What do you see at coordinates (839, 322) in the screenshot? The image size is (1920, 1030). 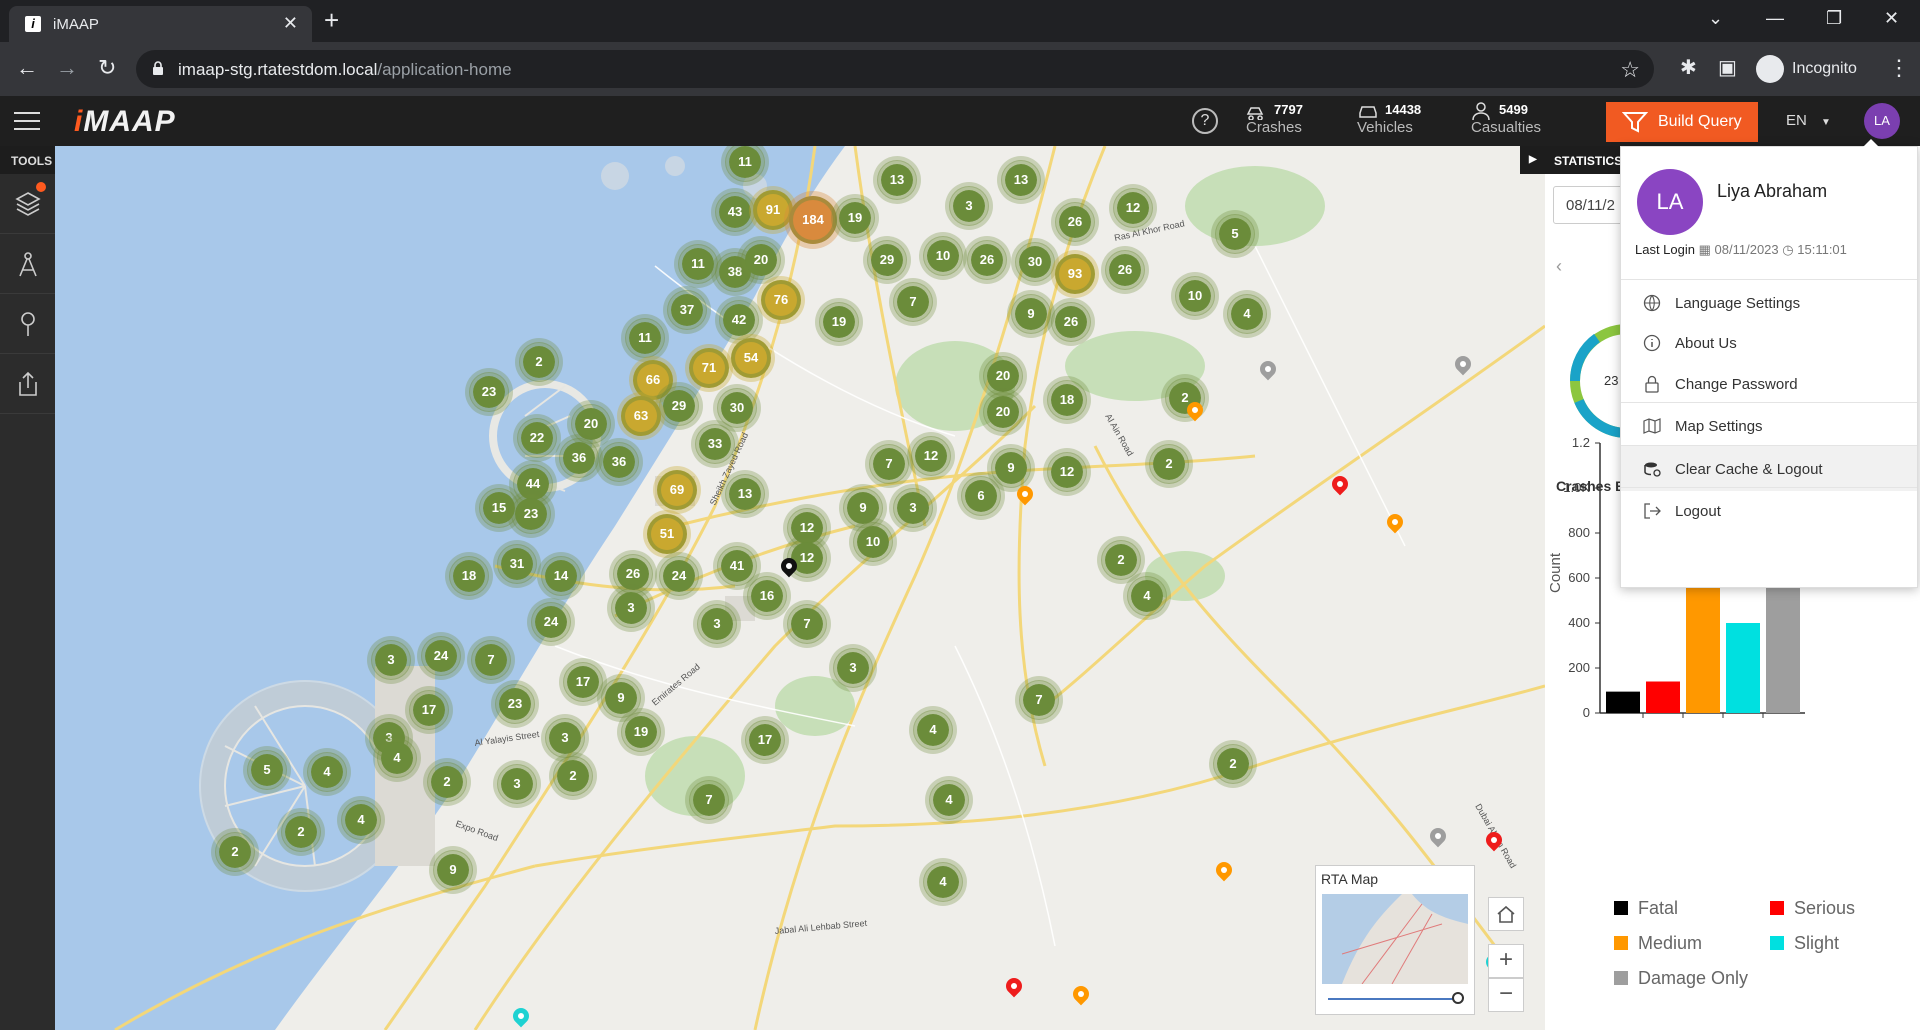 I see `crash-cluster: 19` at bounding box center [839, 322].